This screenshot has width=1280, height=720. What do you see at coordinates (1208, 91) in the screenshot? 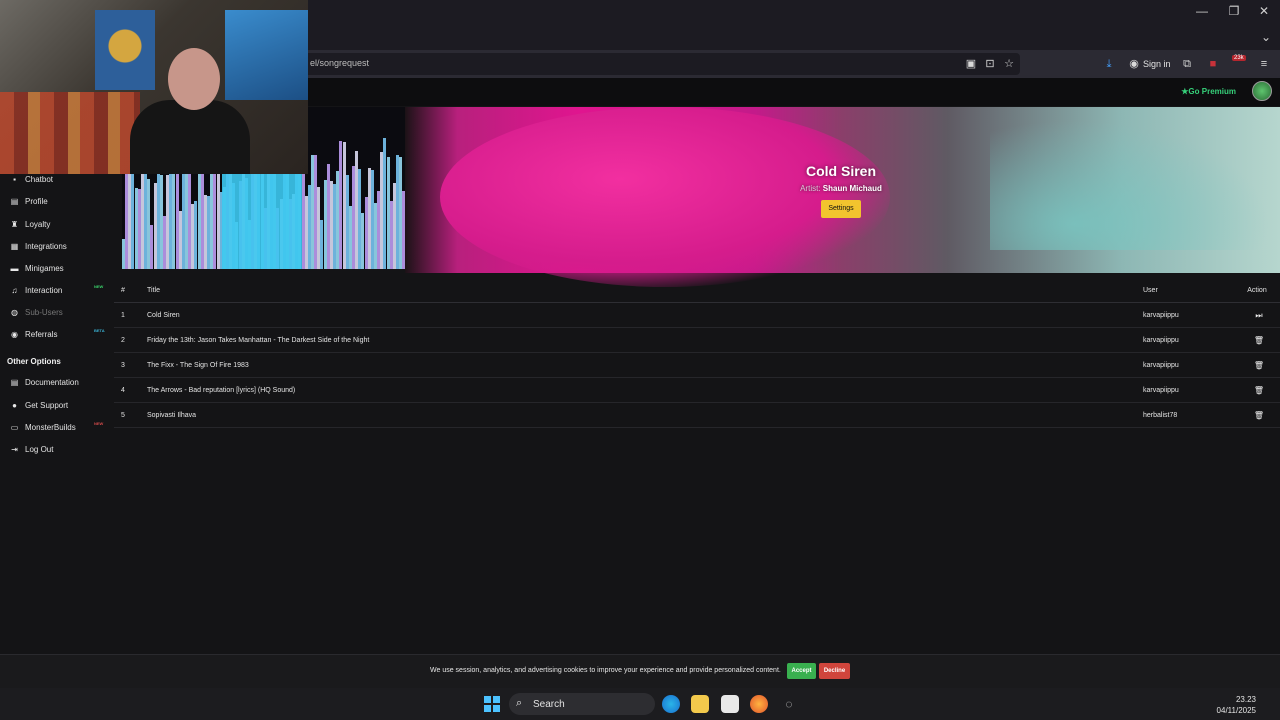
I see `go-premium-link: ★Go Premium` at bounding box center [1208, 91].